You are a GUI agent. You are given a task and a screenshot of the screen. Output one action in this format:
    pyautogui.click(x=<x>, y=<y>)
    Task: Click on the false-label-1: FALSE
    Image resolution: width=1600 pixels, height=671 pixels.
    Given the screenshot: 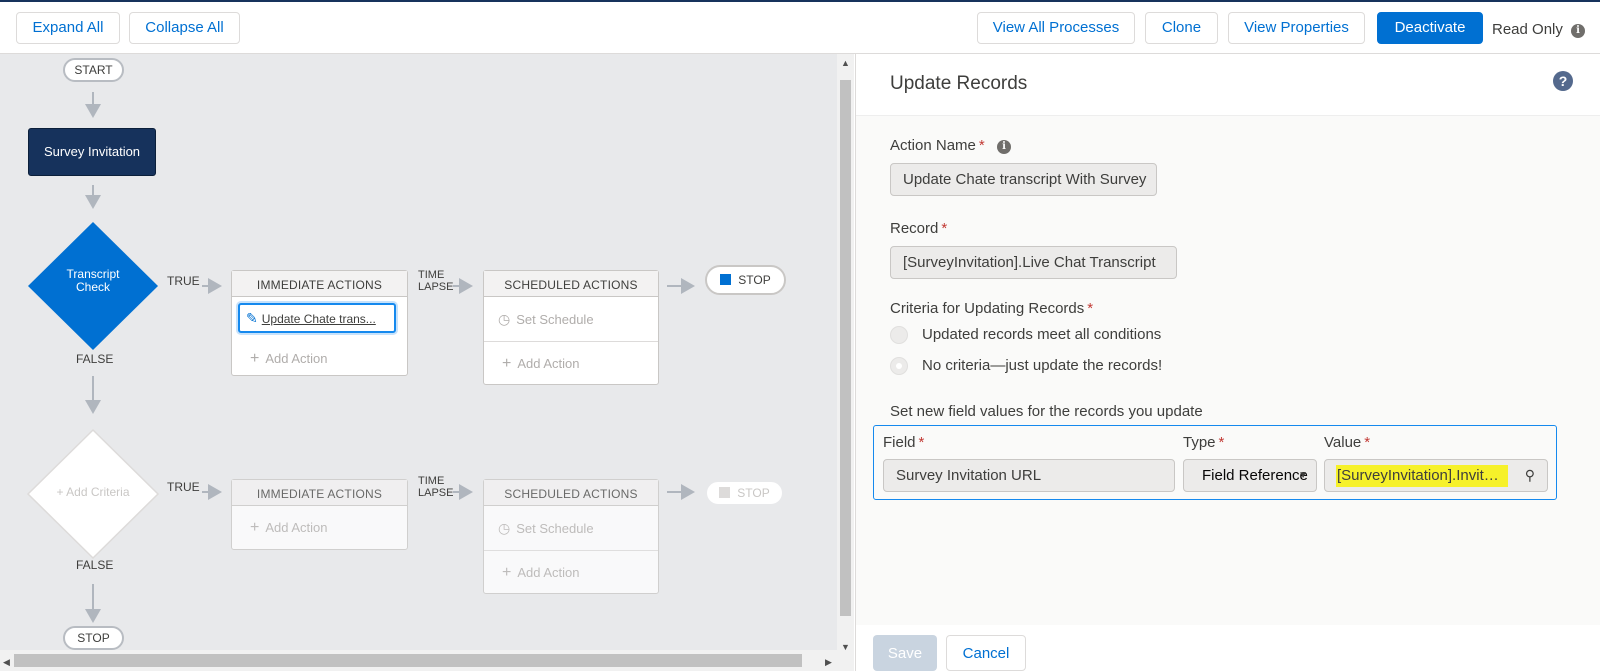 What is the action you would take?
    pyautogui.click(x=95, y=359)
    